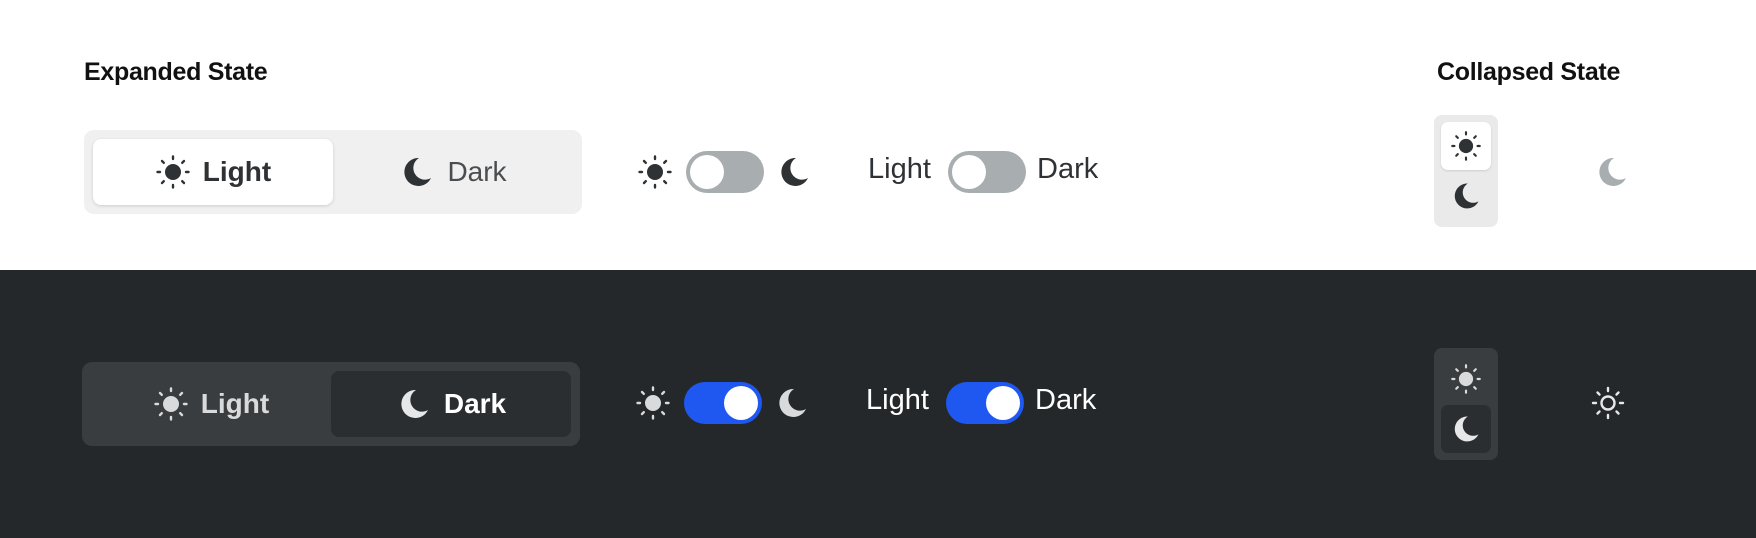  What do you see at coordinates (987, 172) in the screenshot?
I see `theme-text-toggle-light` at bounding box center [987, 172].